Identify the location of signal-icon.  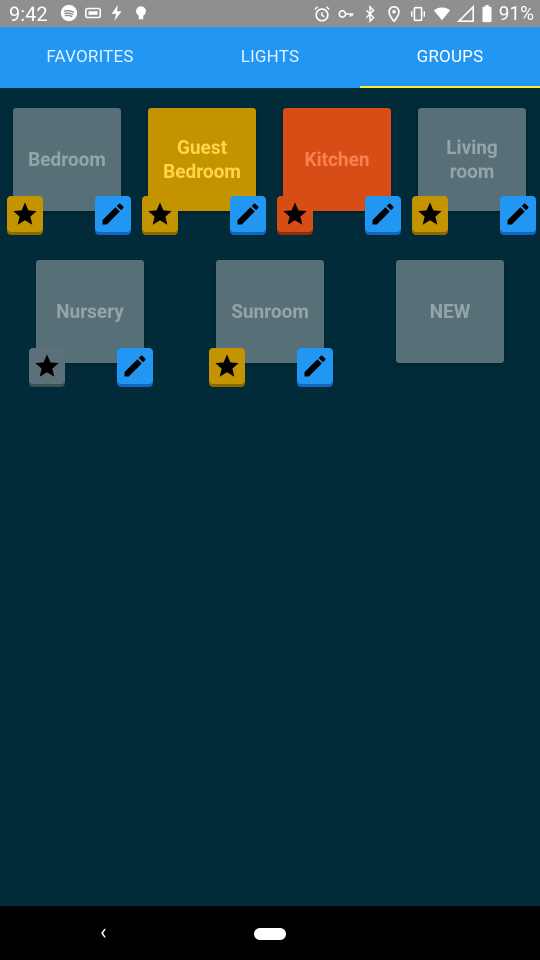
(465, 13).